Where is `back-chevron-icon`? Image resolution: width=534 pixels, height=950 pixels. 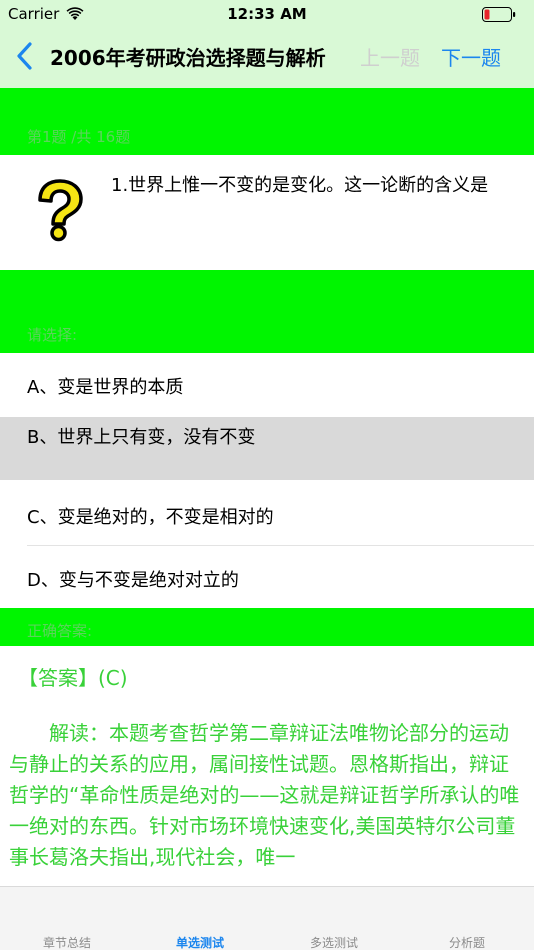
back-chevron-icon is located at coordinates (25, 56).